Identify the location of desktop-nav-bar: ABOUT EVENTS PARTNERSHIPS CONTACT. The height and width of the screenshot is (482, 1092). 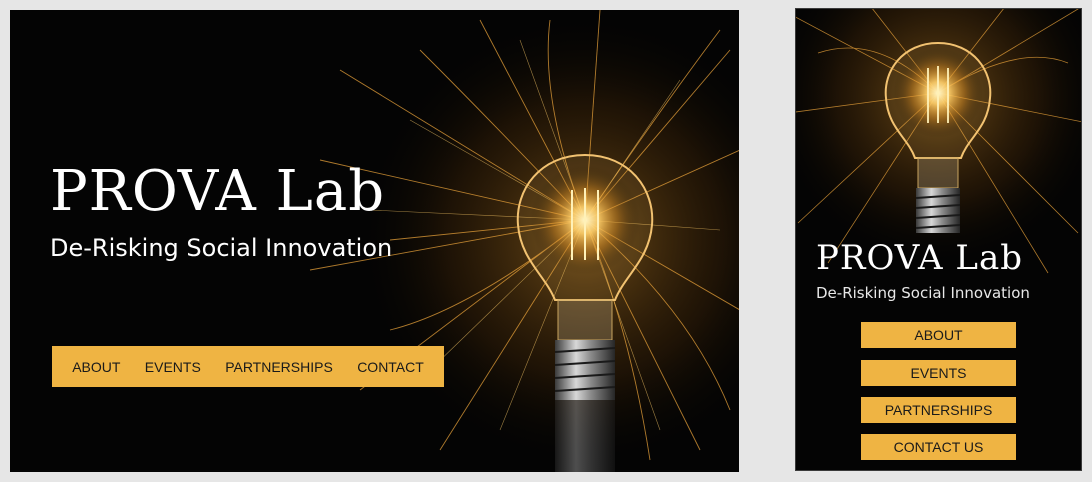
(248, 366).